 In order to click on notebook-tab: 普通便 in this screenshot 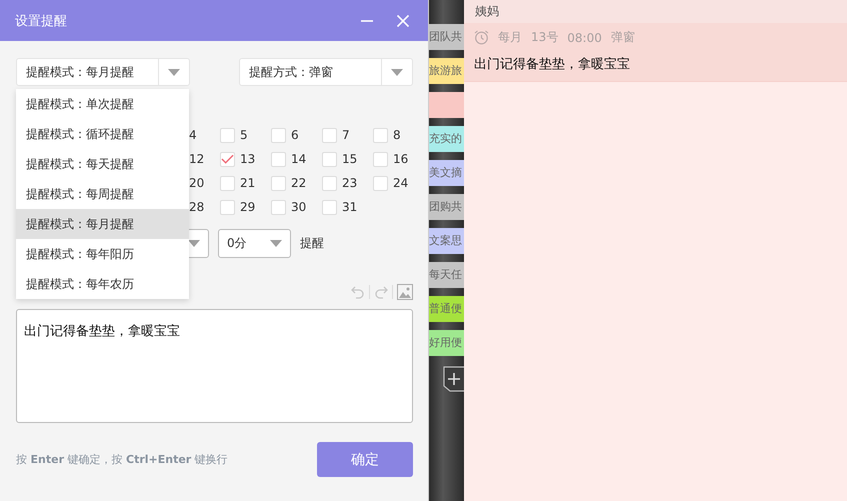, I will do `click(446, 309)`.